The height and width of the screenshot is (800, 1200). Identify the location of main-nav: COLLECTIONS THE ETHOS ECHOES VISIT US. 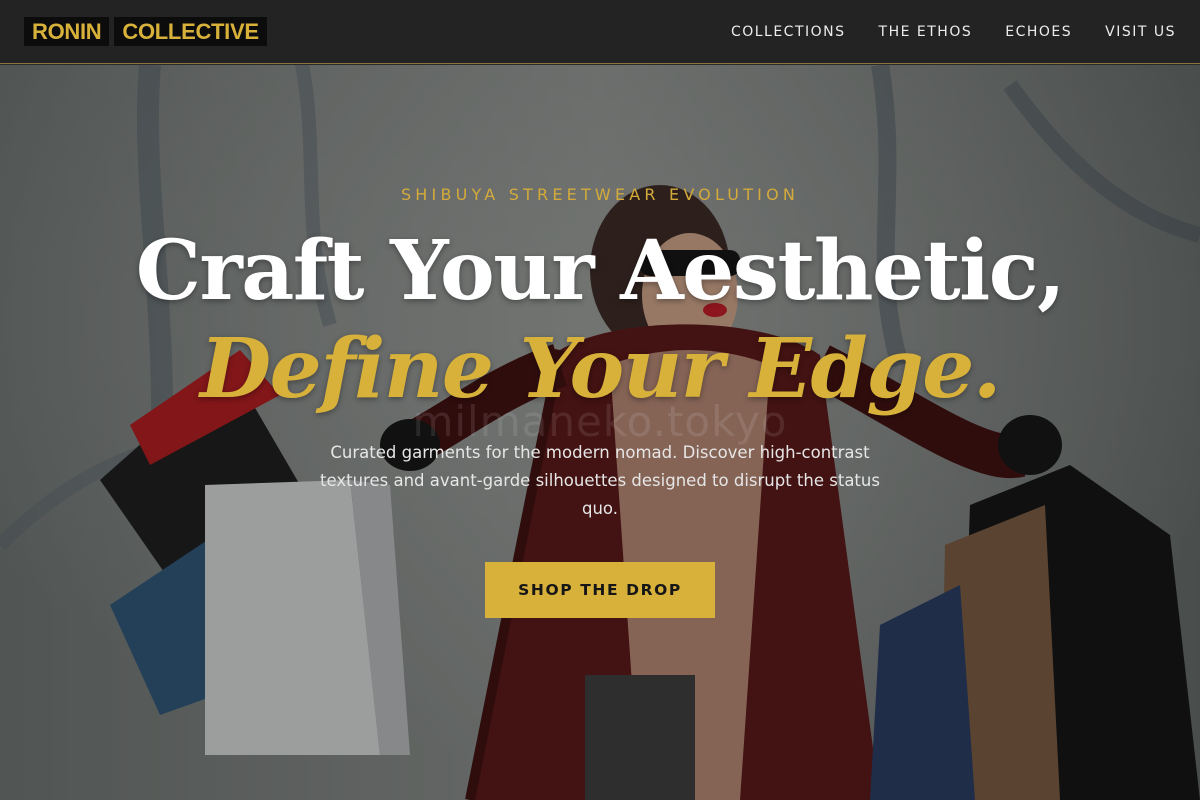
(953, 32).